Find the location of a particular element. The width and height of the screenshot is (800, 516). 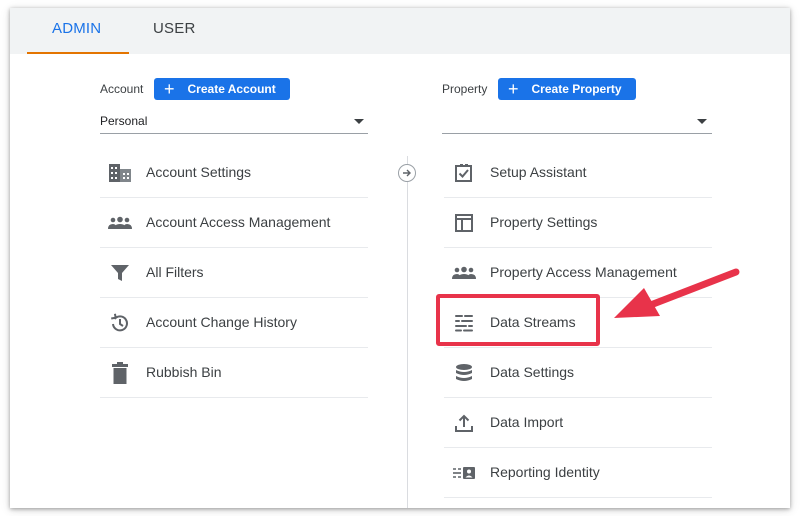

create-account-button: + Create Account is located at coordinates (222, 89).